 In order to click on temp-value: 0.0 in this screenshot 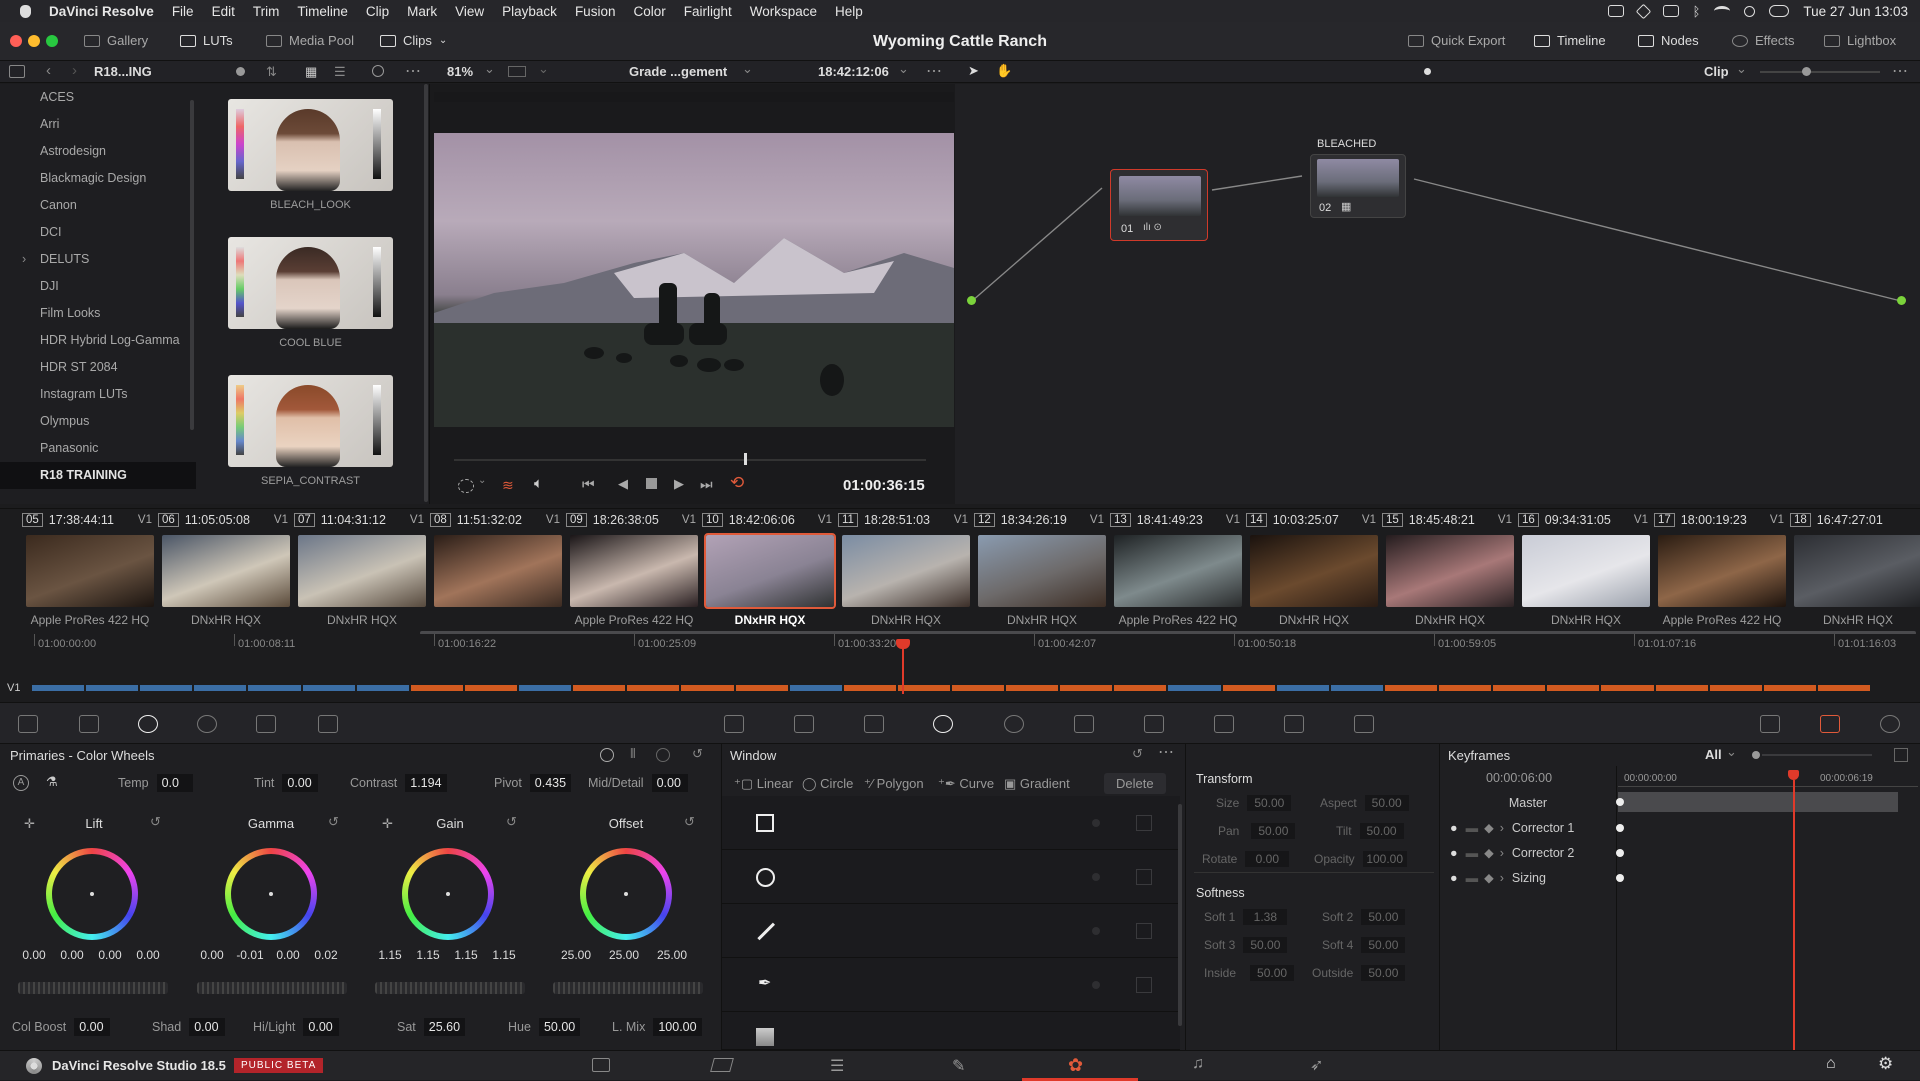, I will do `click(174, 783)`.